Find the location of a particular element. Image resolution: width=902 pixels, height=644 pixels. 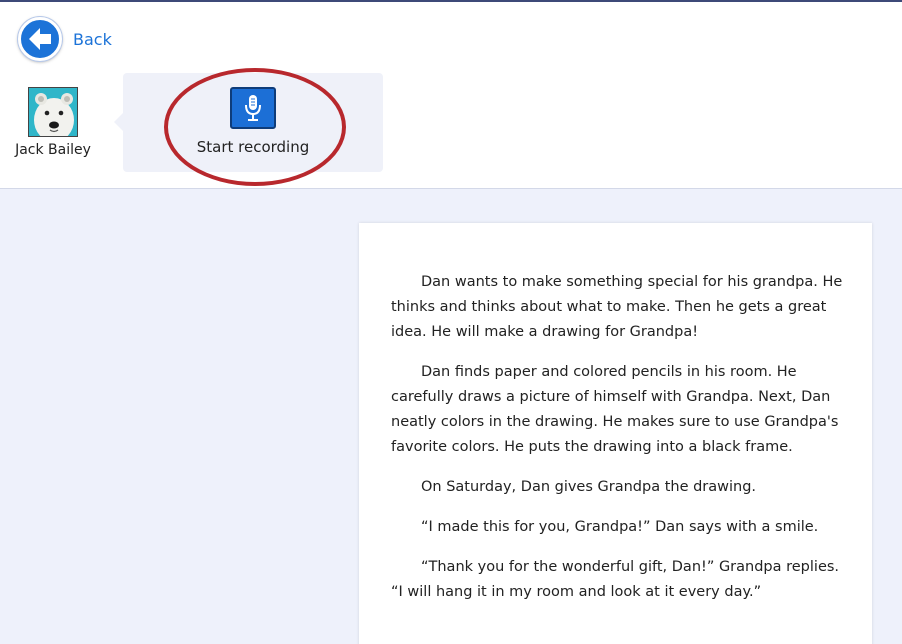

start-recording-label: Start recording is located at coordinates (253, 147).